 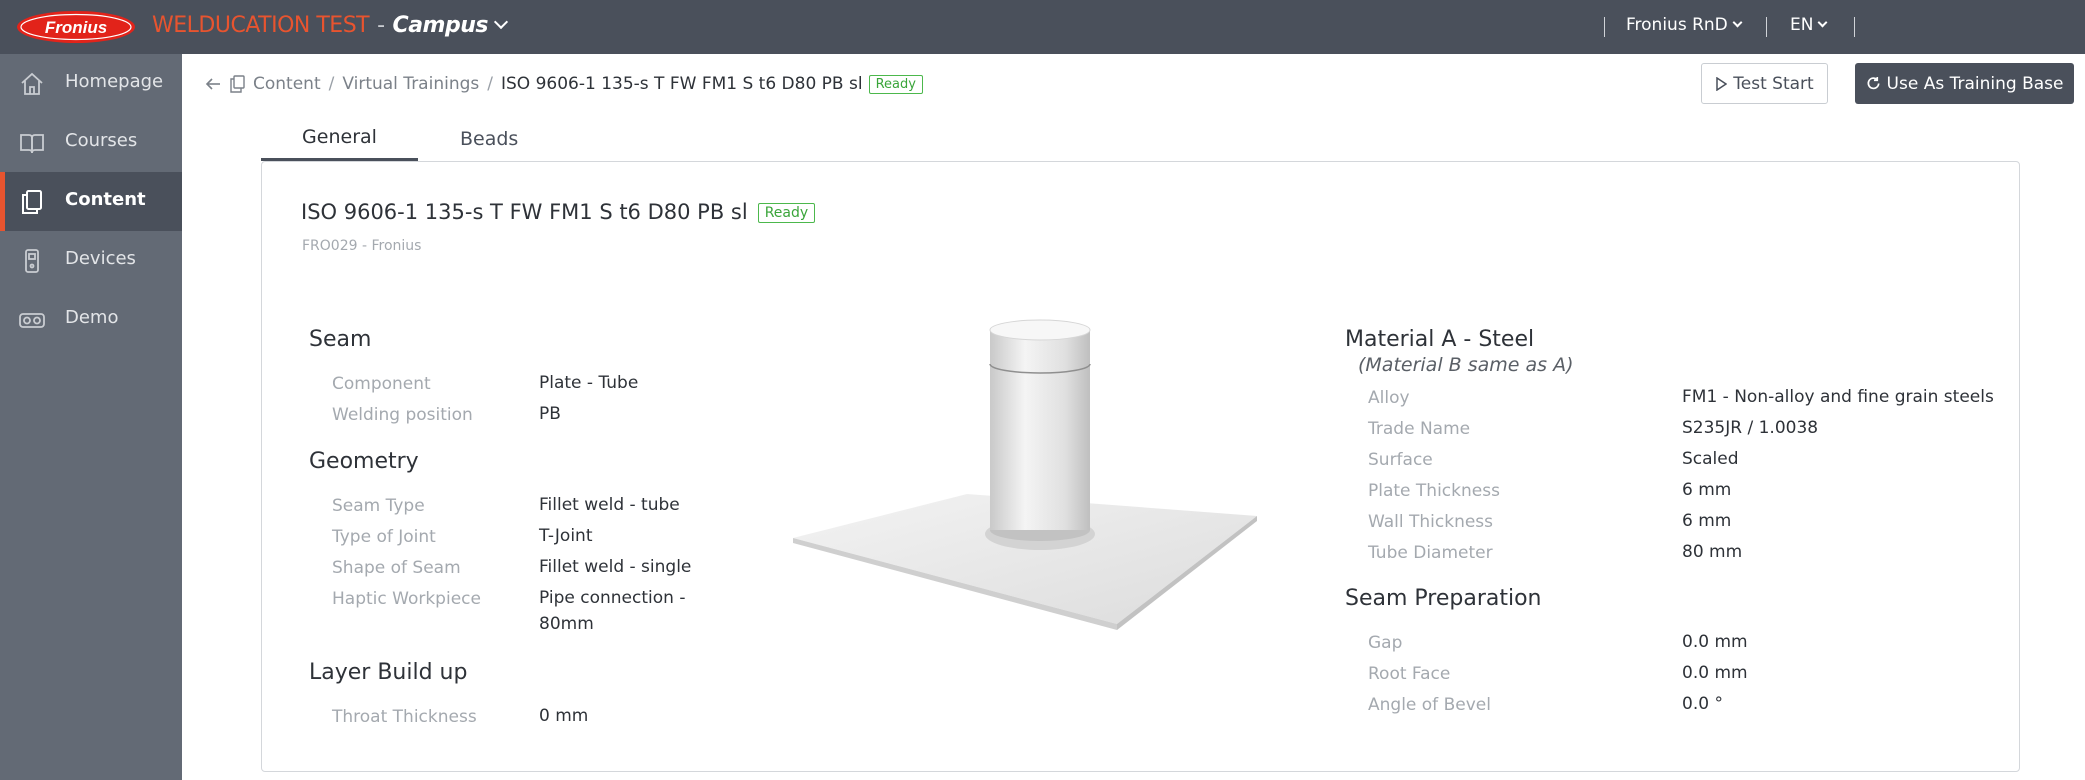 I want to click on tab-beads: Beads, so click(x=489, y=138).